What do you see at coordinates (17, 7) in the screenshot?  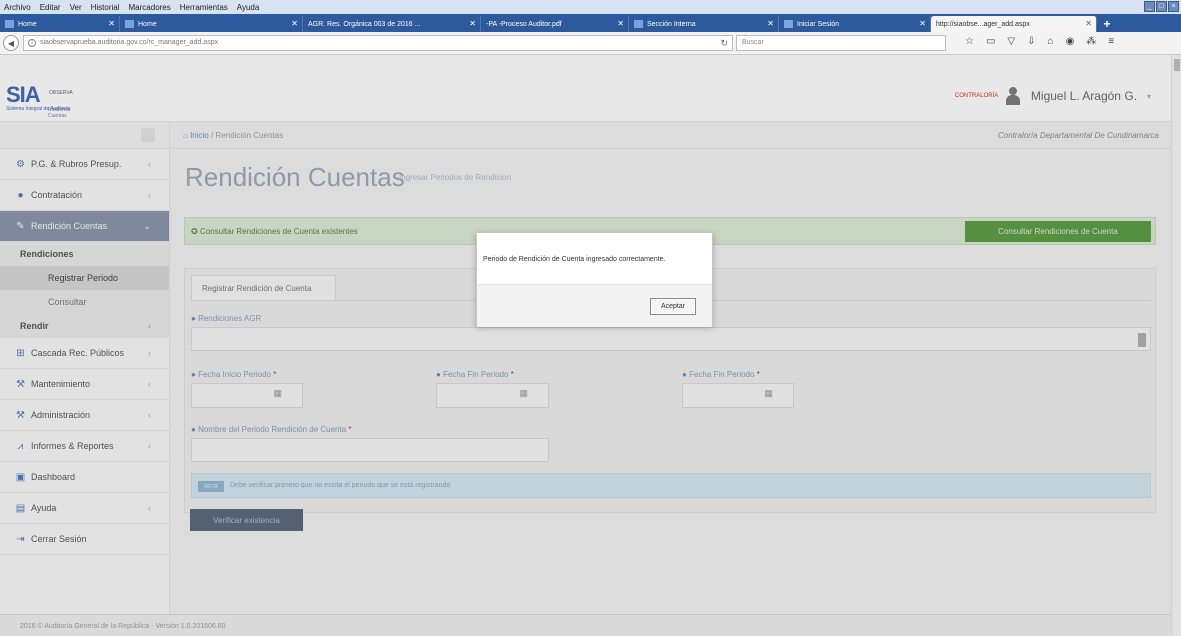 I see `menu-archivo: Archivo` at bounding box center [17, 7].